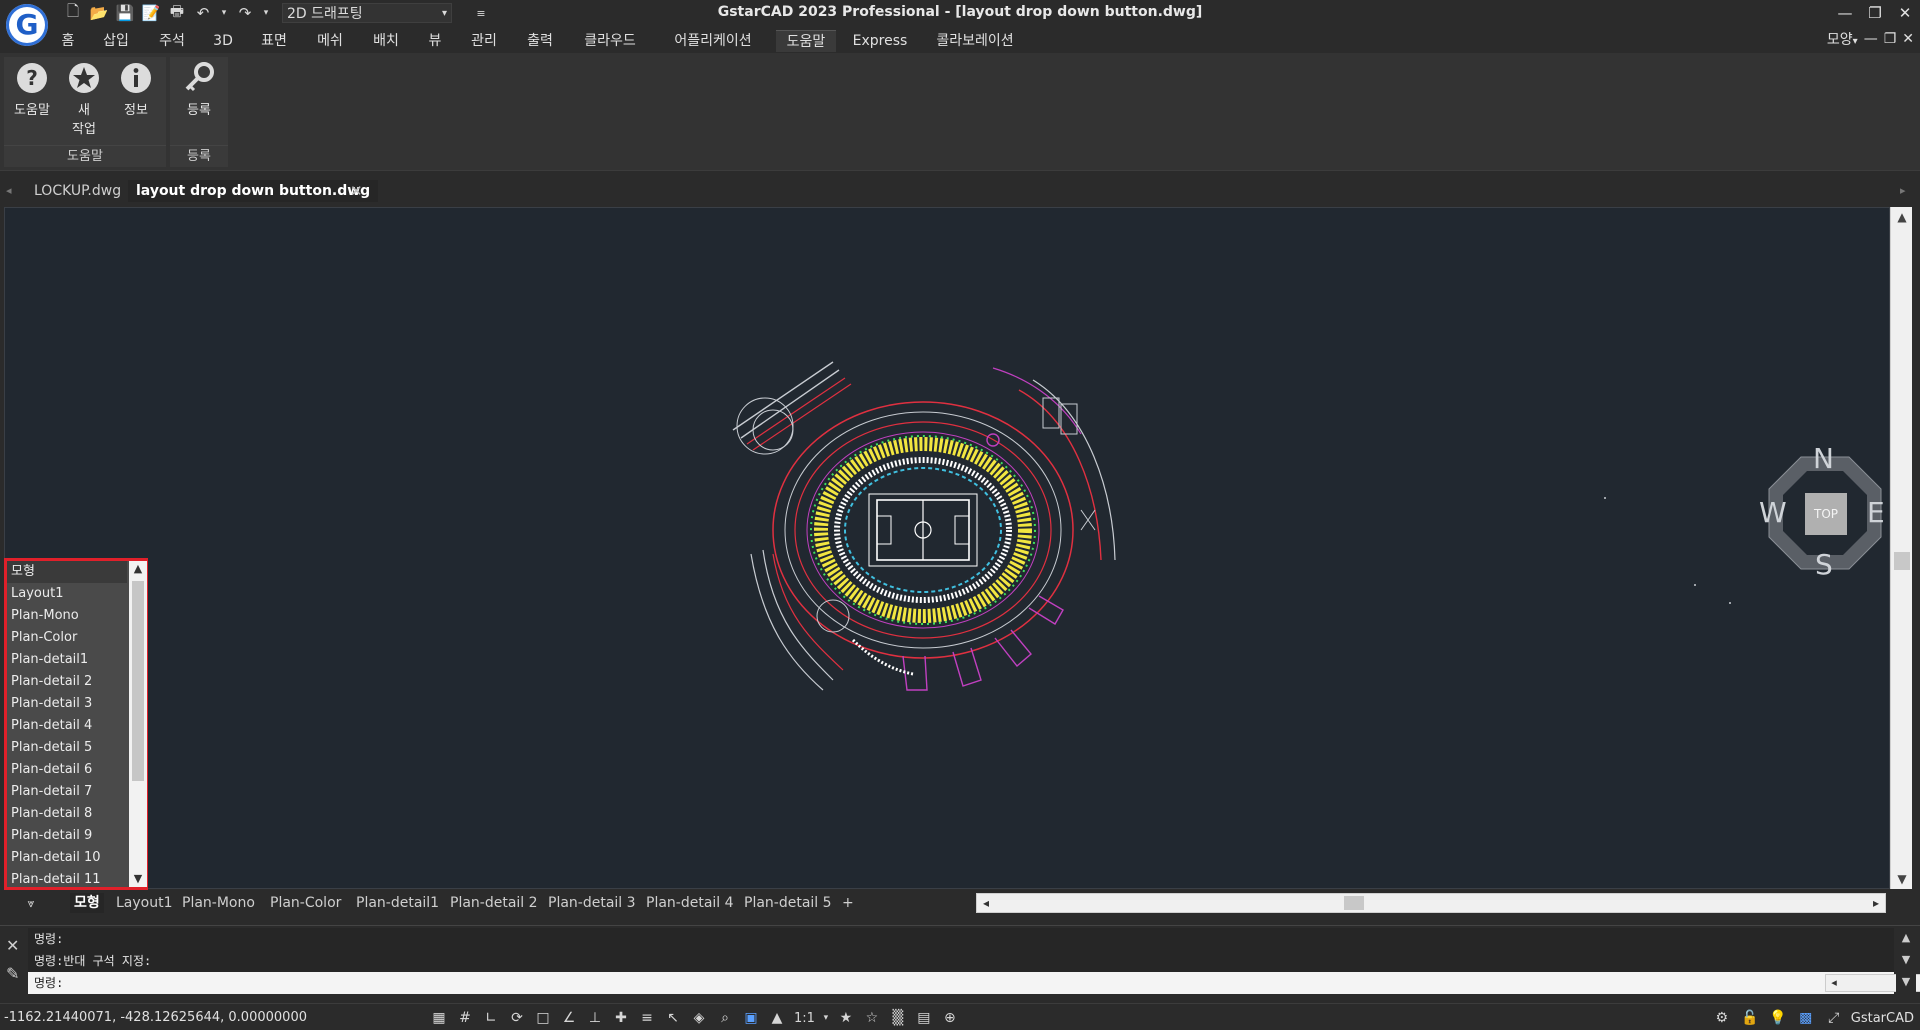 This screenshot has width=1920, height=1030. Describe the element at coordinates (9, 191) in the screenshot. I see `tab-scroll-left-icon: ◂` at that location.